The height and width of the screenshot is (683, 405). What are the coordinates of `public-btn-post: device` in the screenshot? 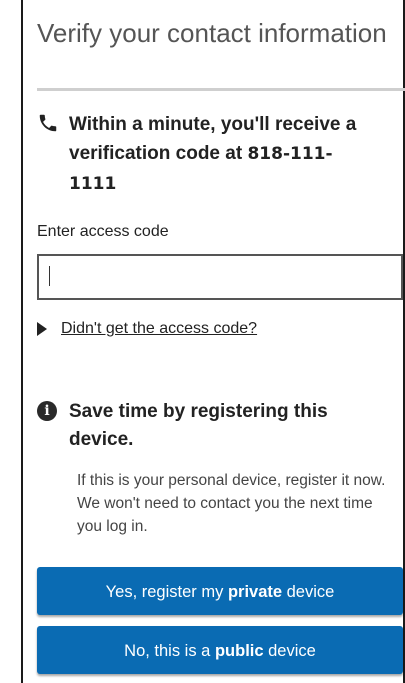 It's located at (289, 651).